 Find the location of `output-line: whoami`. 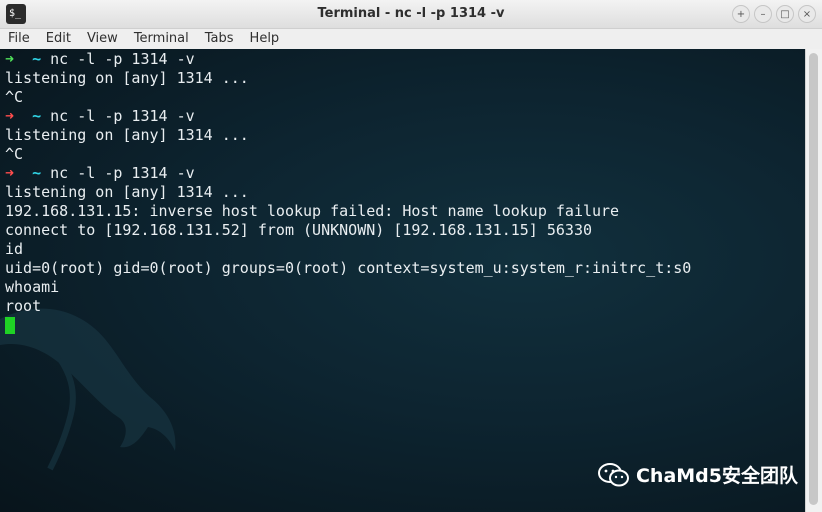

output-line: whoami is located at coordinates (32, 287).